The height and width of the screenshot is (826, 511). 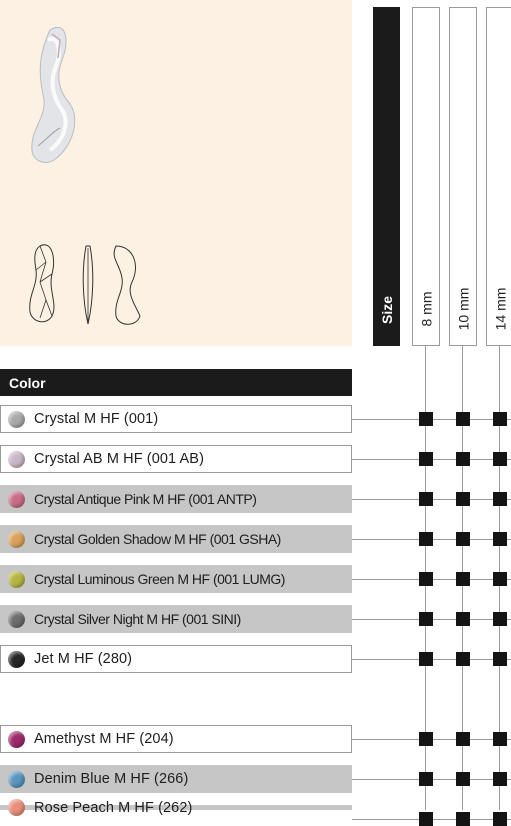 What do you see at coordinates (27, 382) in the screenshot?
I see `color-header-label: Color` at bounding box center [27, 382].